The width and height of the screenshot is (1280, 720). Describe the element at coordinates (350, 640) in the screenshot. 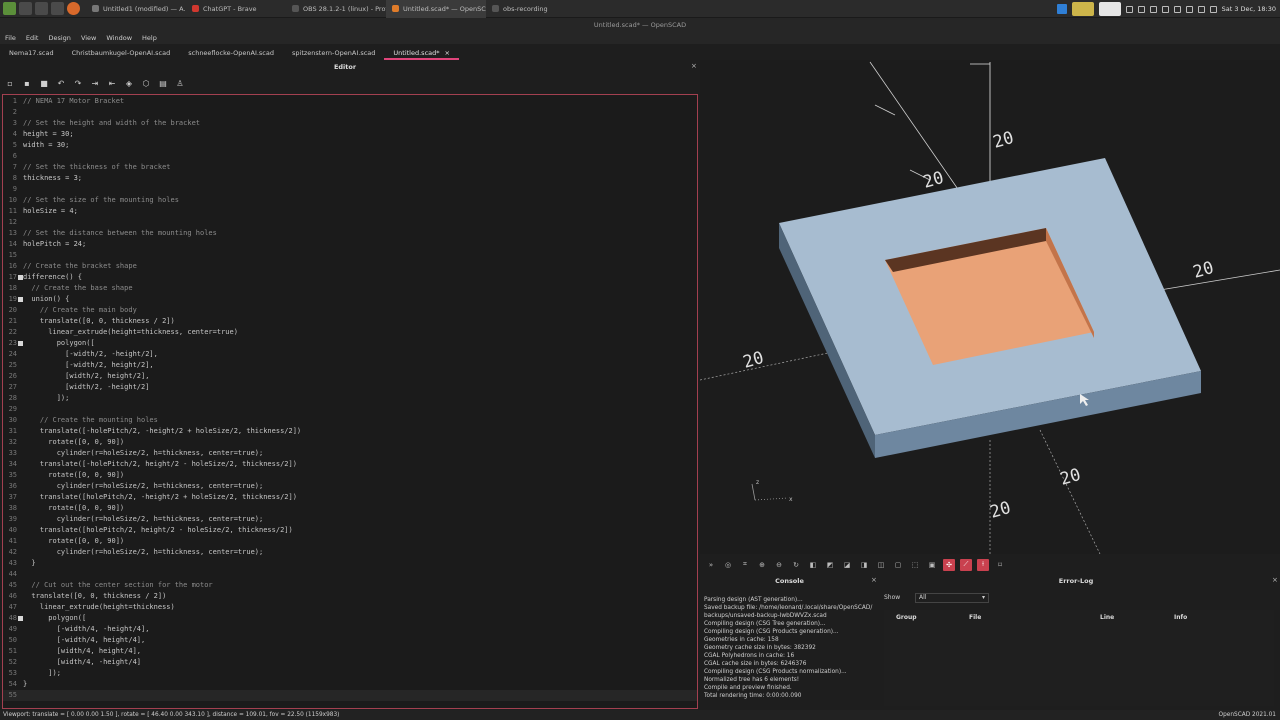

I see `code-line: 50 [-width/4, height/4],` at that location.